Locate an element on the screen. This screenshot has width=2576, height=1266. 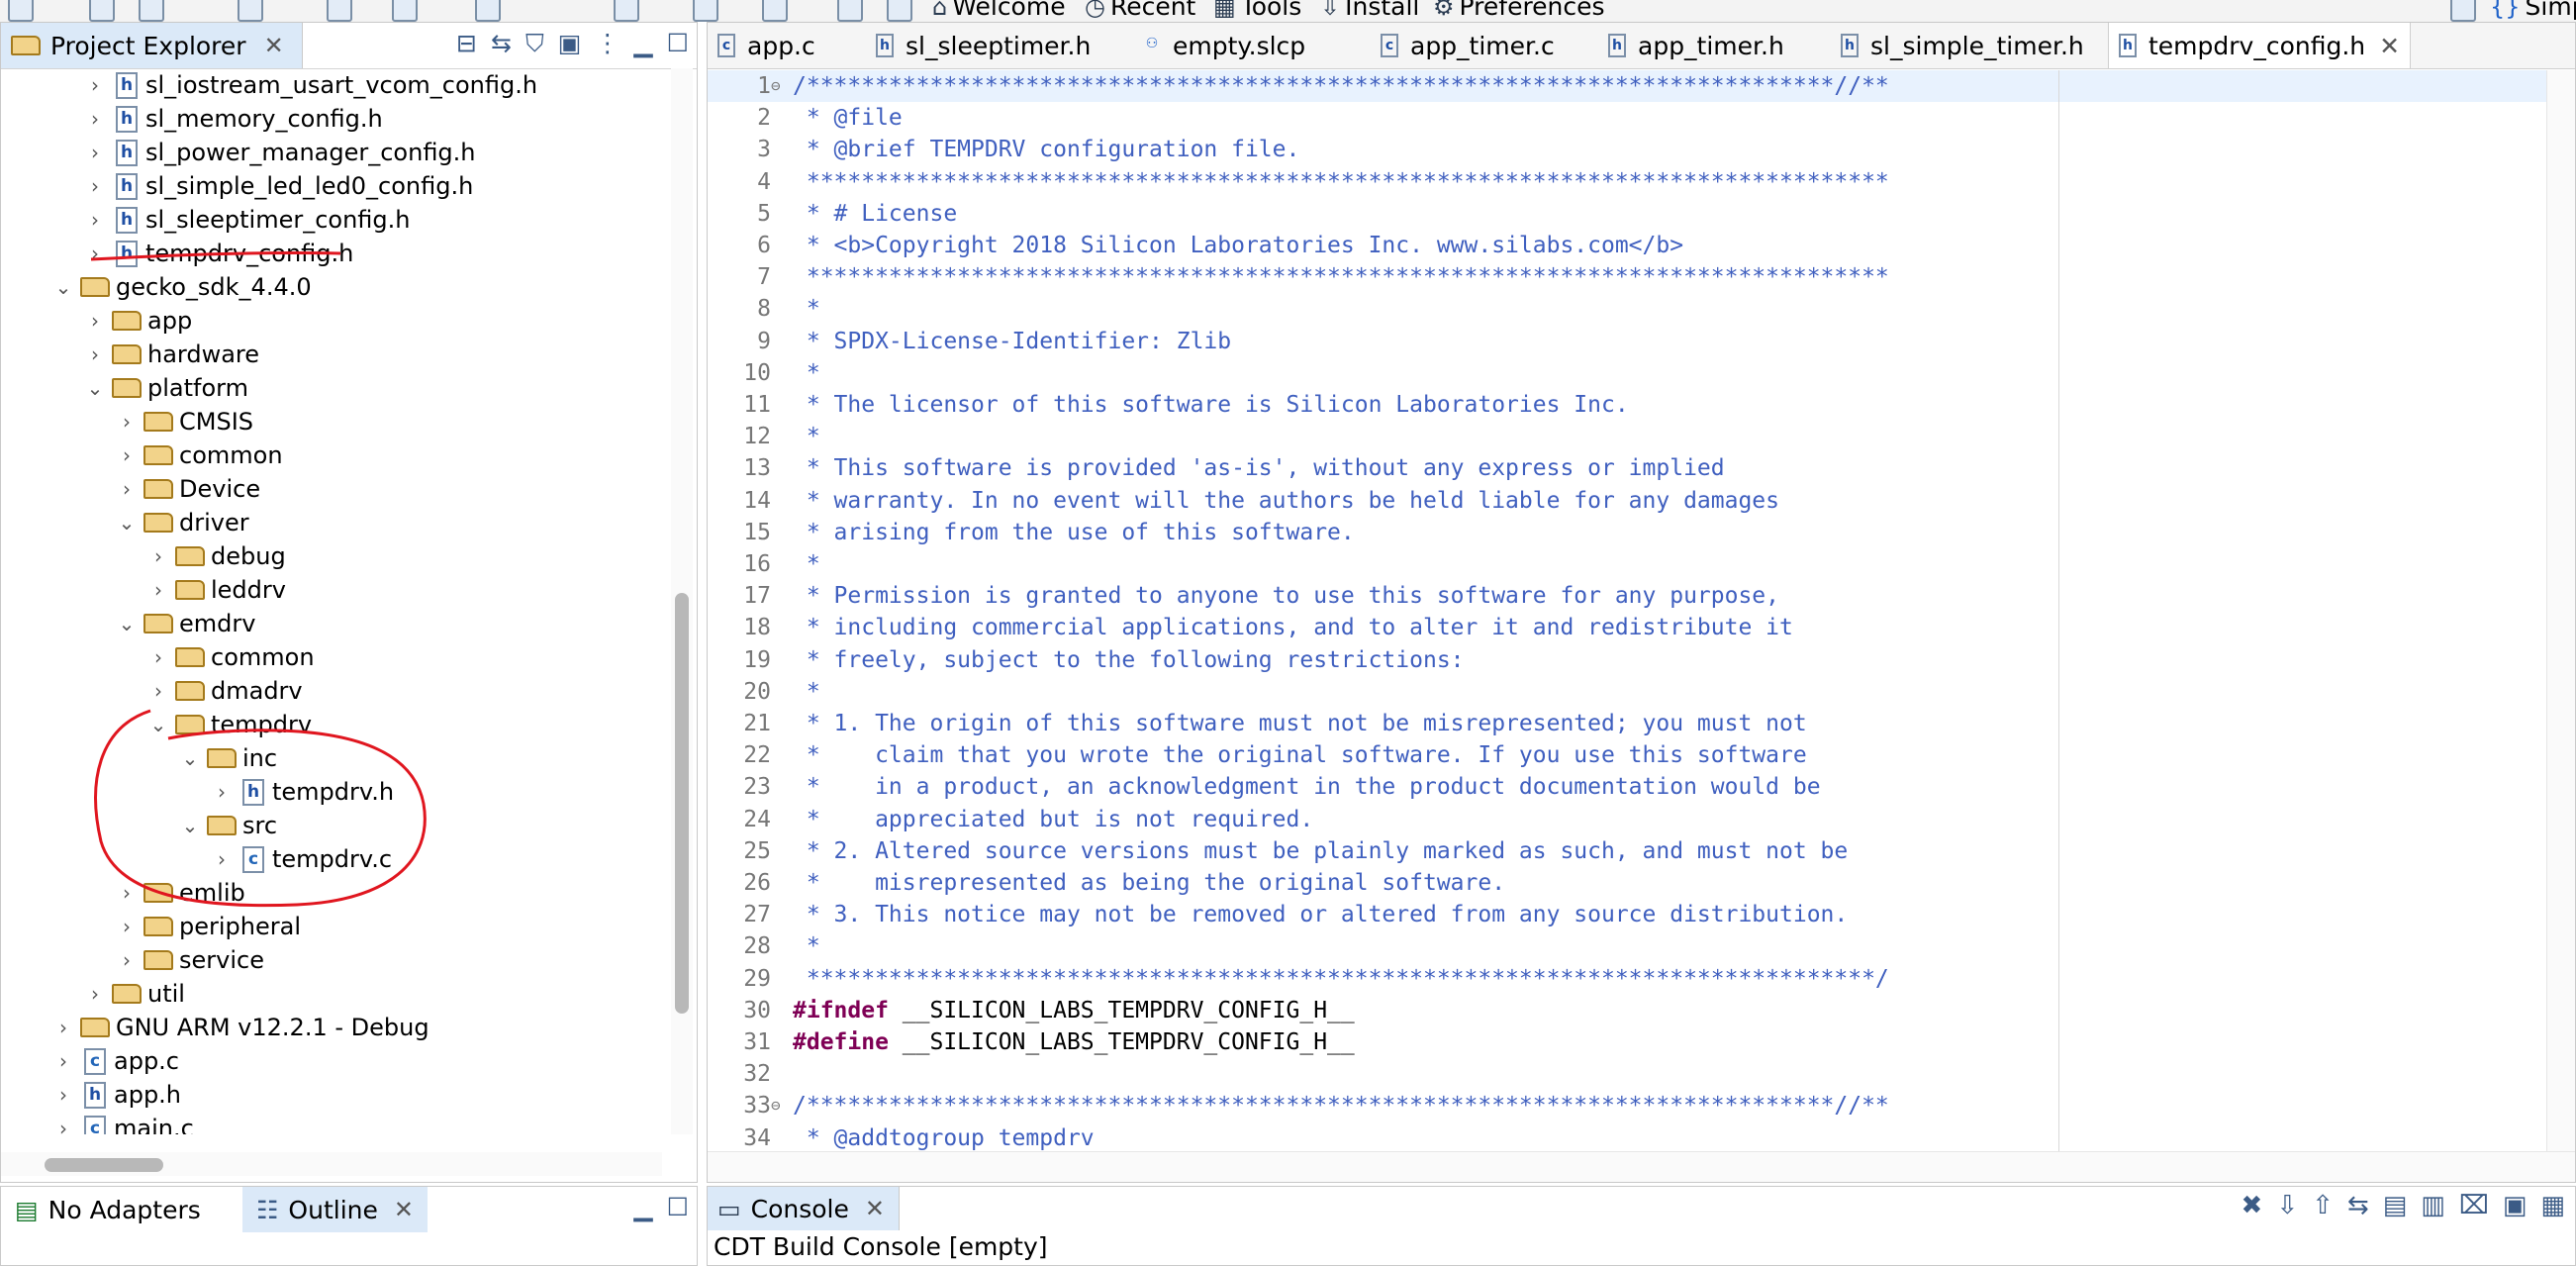
filter-icon: ⛉ is located at coordinates (534, 43).